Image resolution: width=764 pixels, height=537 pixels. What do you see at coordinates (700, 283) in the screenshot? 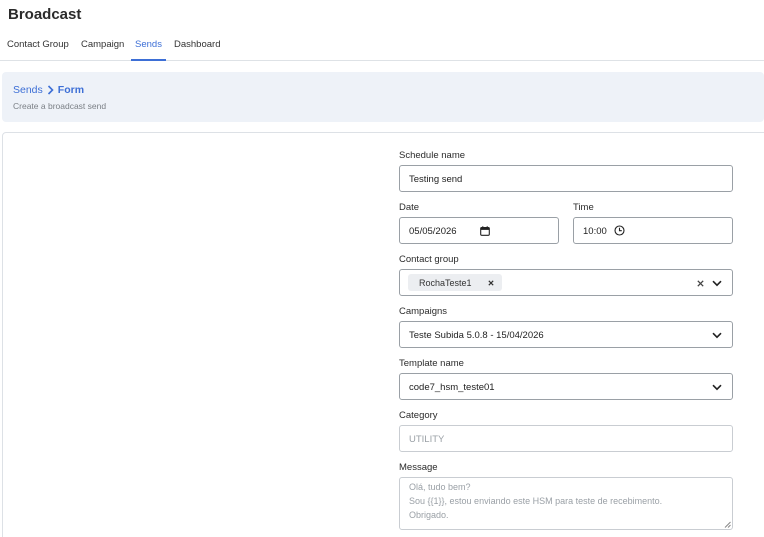
I see `clear-icon` at bounding box center [700, 283].